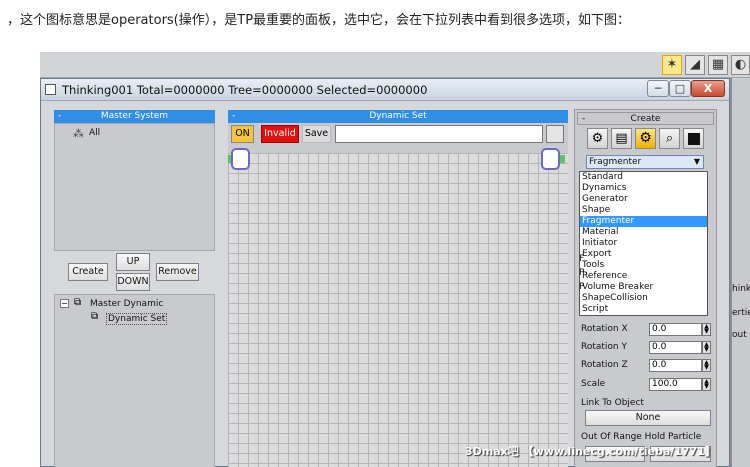  What do you see at coordinates (133, 262) in the screenshot?
I see `up-button: UP` at bounding box center [133, 262].